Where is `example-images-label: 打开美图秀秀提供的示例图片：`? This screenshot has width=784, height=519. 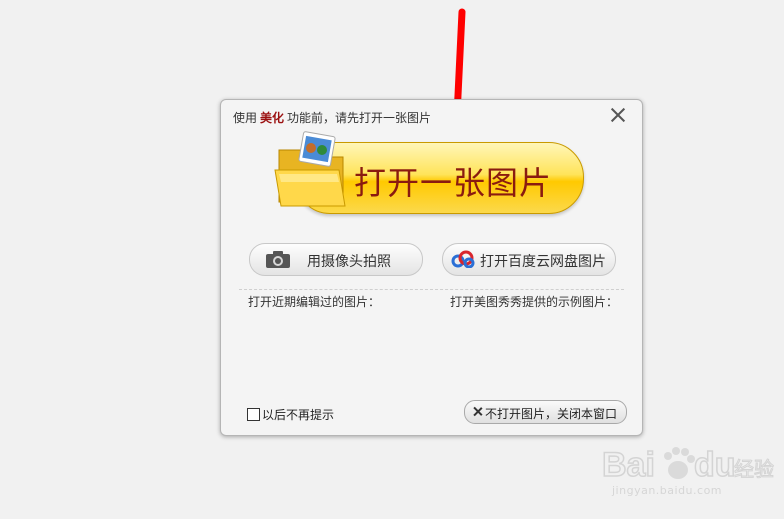 example-images-label: 打开美图秀秀提供的示例图片： is located at coordinates (534, 302).